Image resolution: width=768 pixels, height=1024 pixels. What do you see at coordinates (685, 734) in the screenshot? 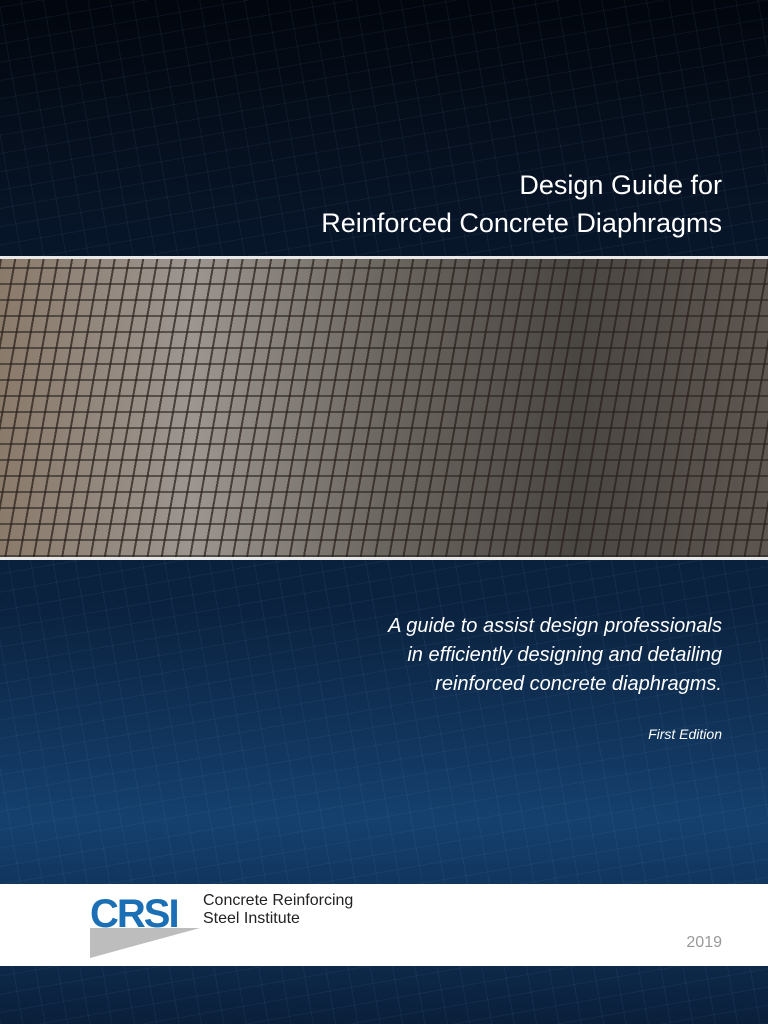
I see `edition: First Edition` at bounding box center [685, 734].